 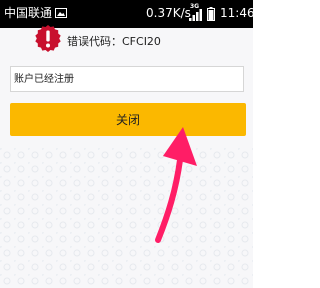 What do you see at coordinates (48, 38) in the screenshot?
I see `exclamation-icon` at bounding box center [48, 38].